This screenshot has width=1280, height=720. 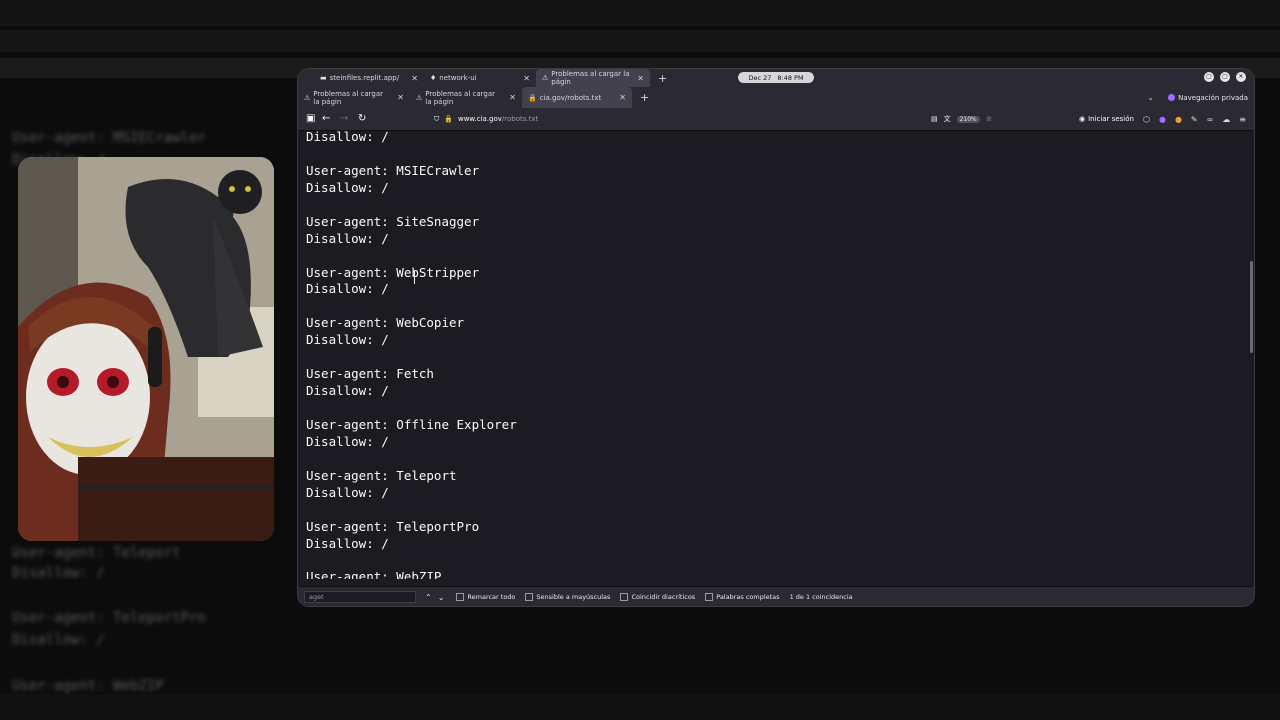 I want to click on reload-button: ↻, so click(x=362, y=119).